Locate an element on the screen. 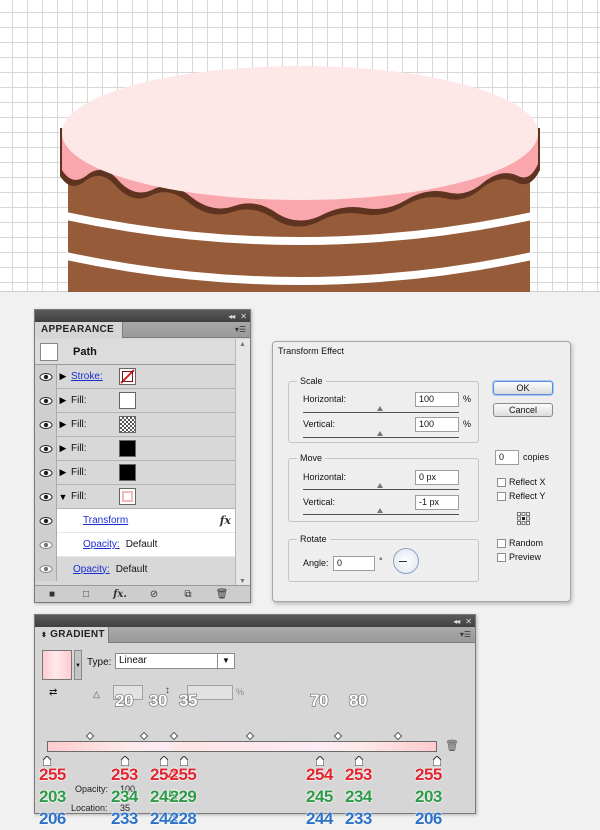 The width and height of the screenshot is (600, 830). scale-horizontal-label: Horizontal: is located at coordinates (325, 399).